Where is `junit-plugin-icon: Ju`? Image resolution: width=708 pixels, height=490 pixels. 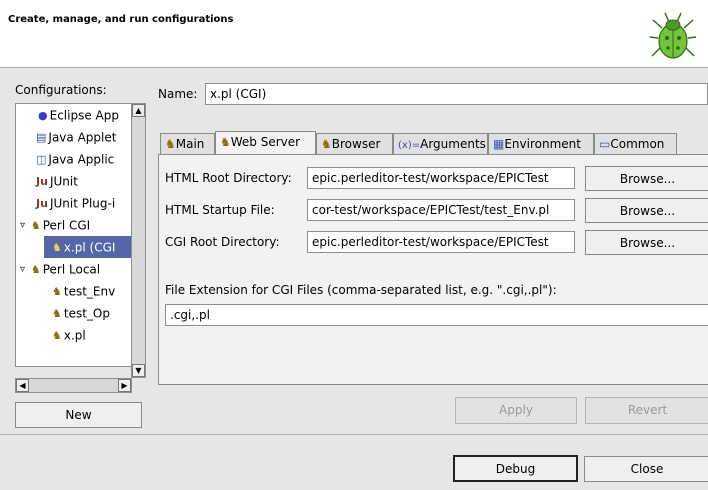 junit-plugin-icon: Ju is located at coordinates (42, 203).